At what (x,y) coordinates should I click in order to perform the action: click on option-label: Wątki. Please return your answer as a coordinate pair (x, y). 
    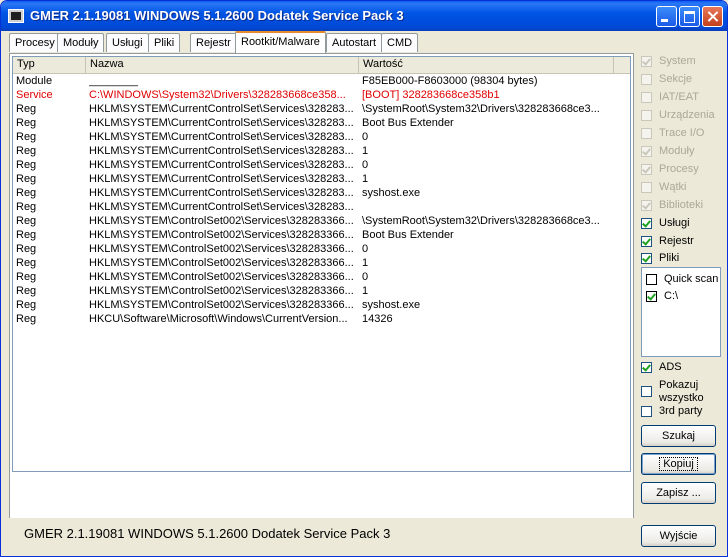
    Looking at the image, I should click on (673, 187).